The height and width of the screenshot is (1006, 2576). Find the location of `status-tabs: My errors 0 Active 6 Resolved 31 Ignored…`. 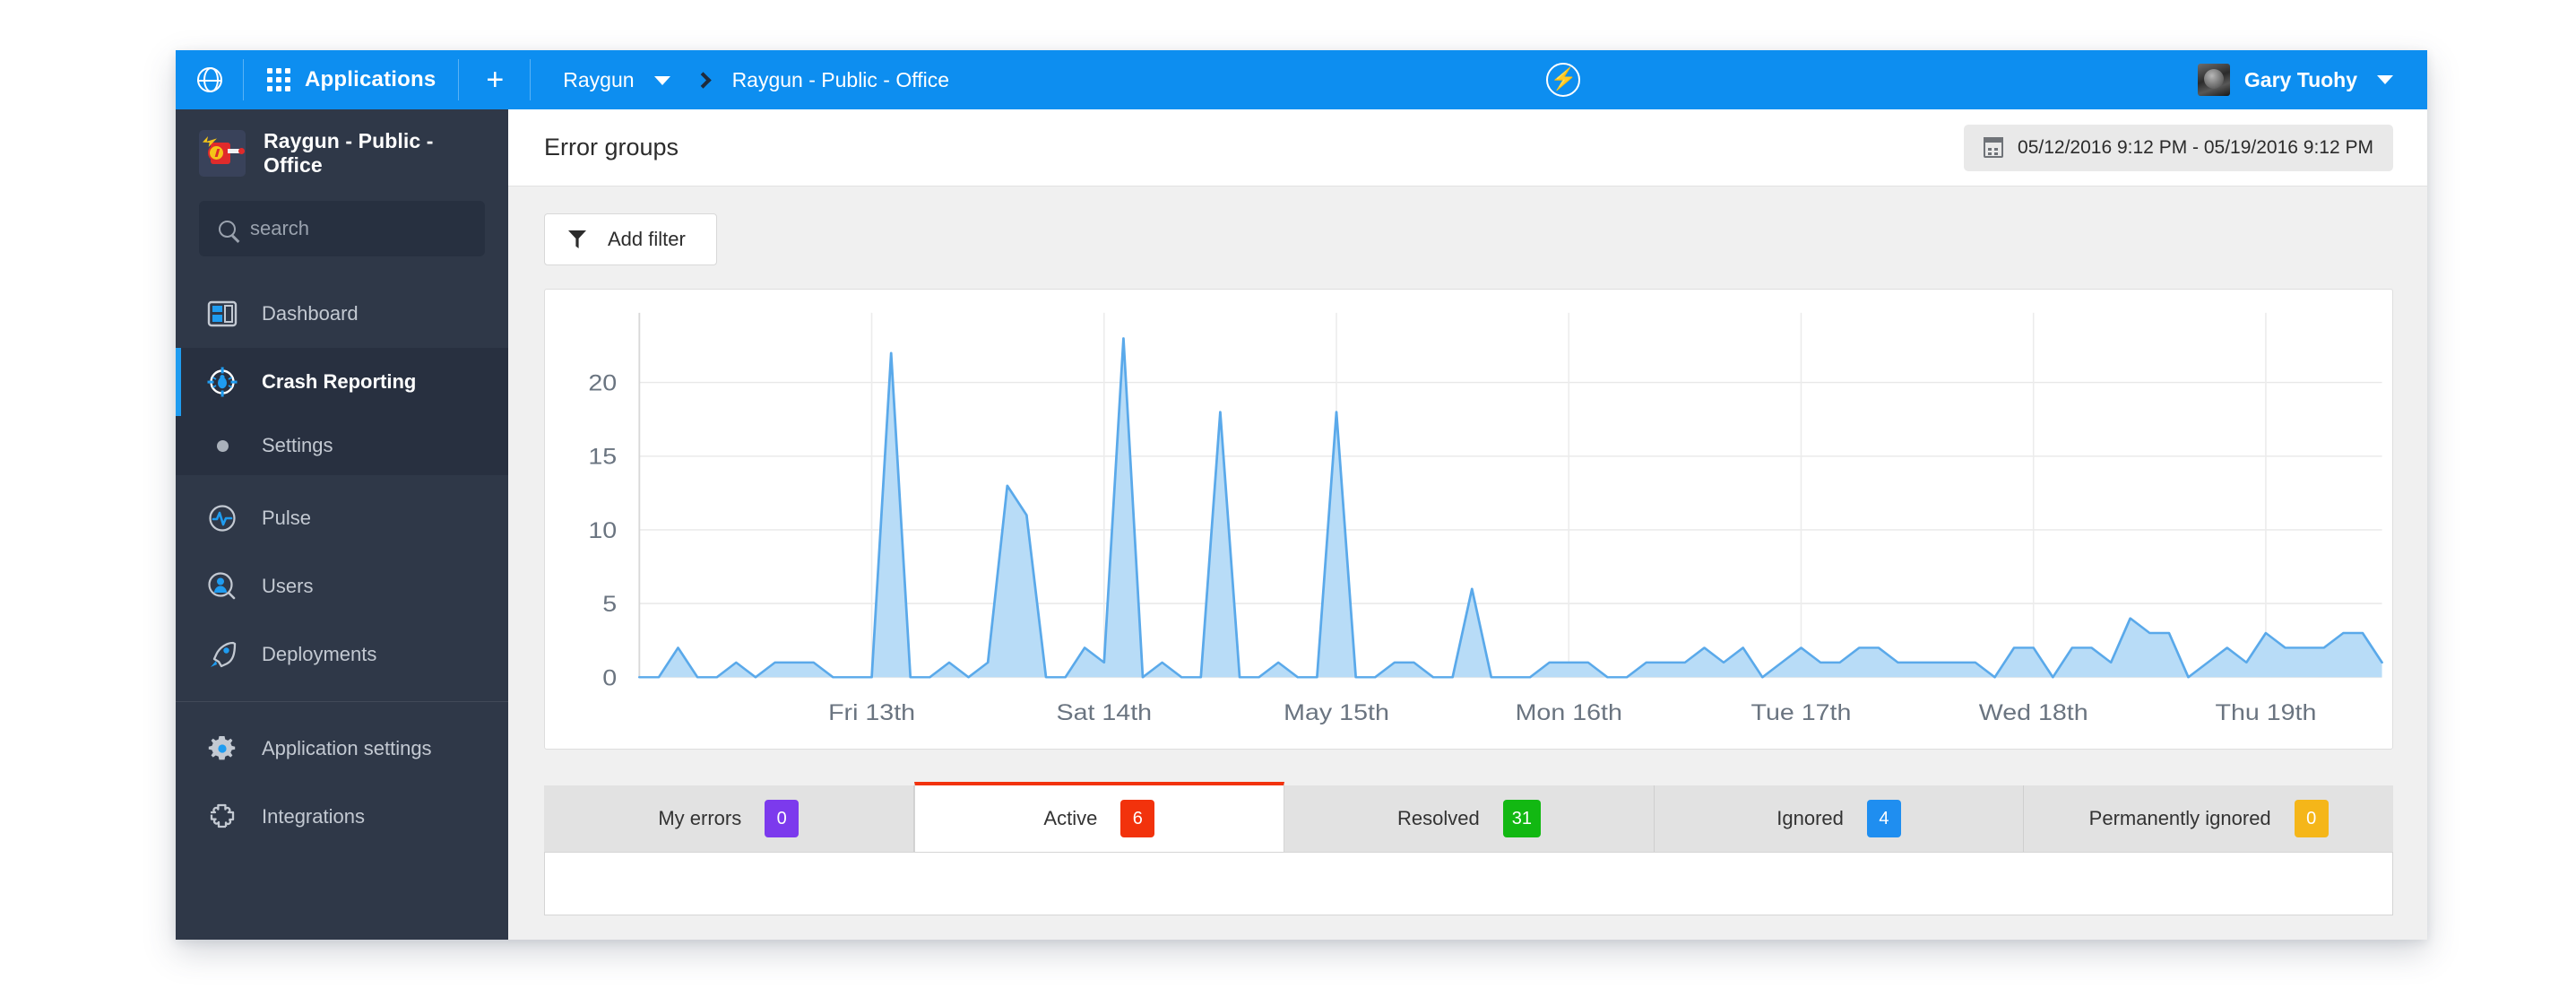

status-tabs: My errors 0 Active 6 Resolved 31 Ignored… is located at coordinates (1468, 817).